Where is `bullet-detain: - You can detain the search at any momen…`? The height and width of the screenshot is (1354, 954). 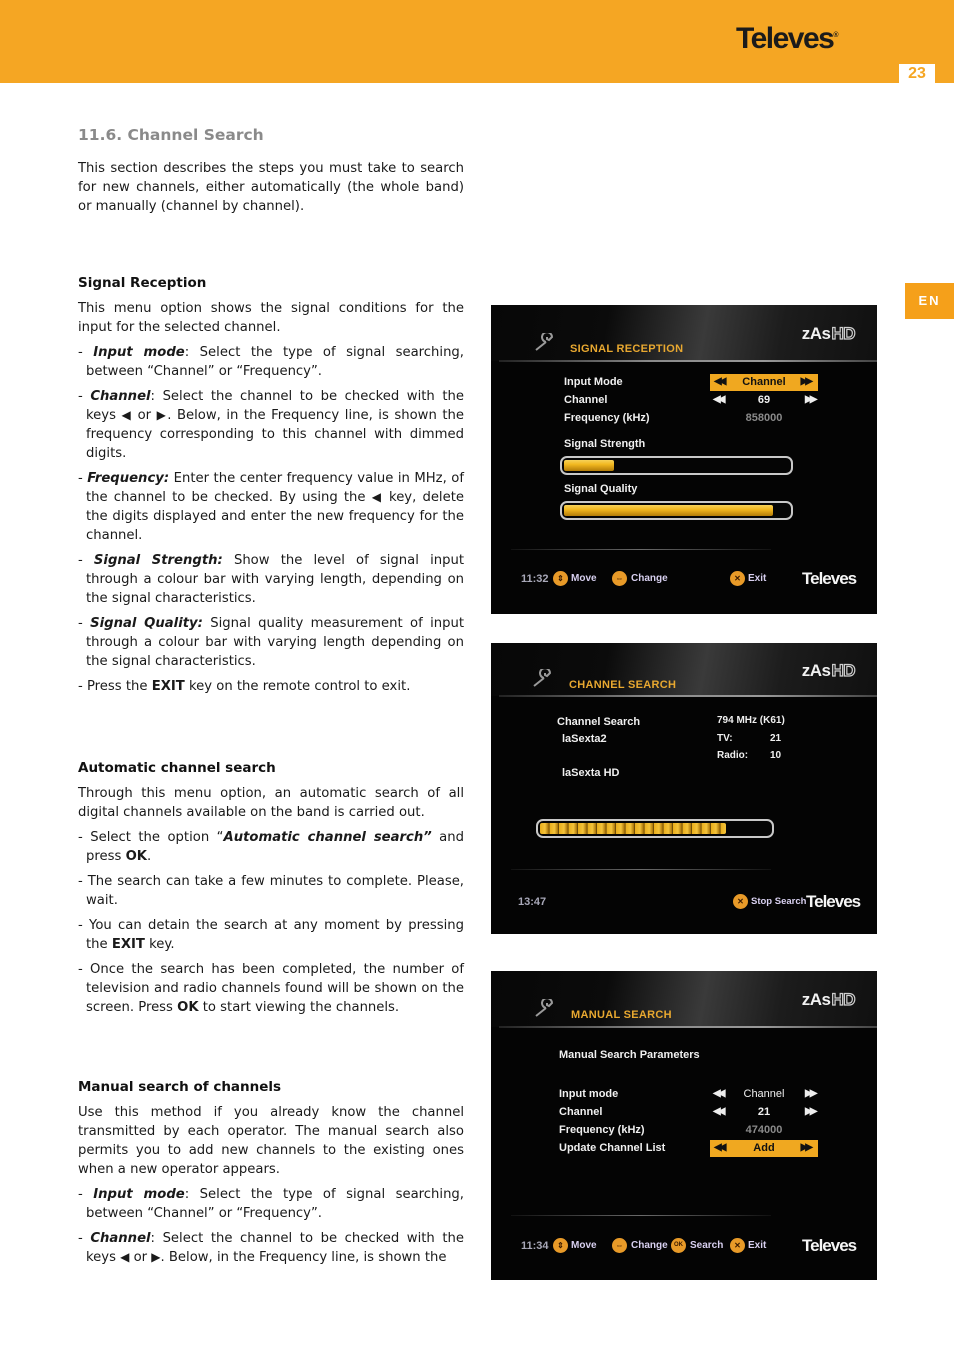 bullet-detain: - You can detain the search at any momen… is located at coordinates (271, 935).